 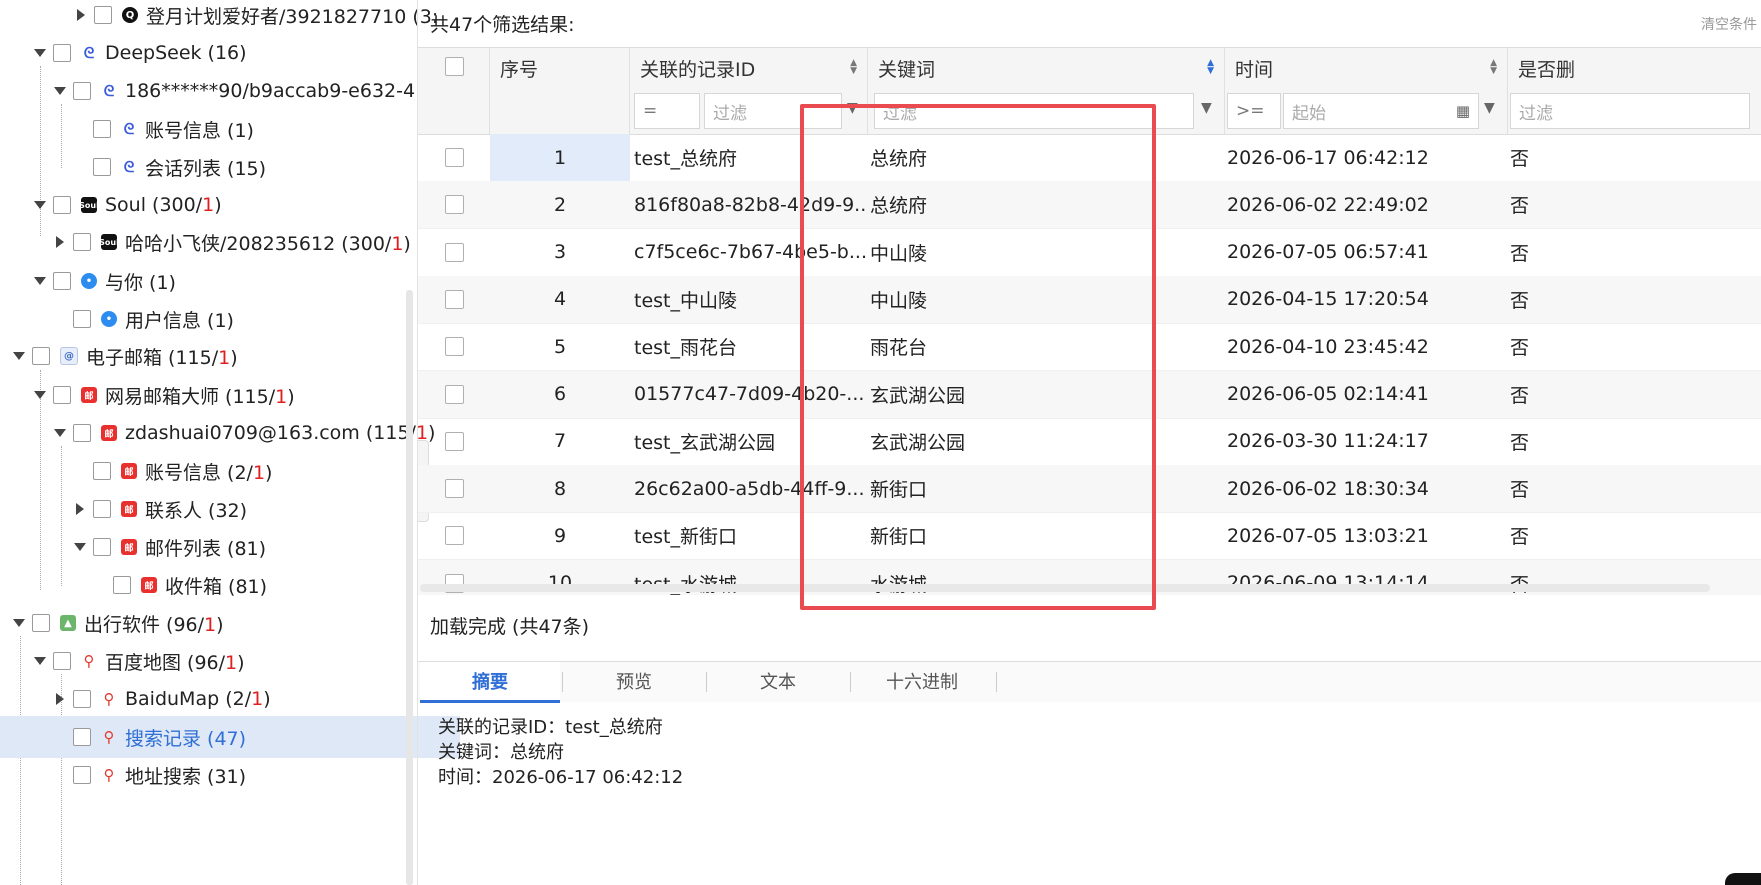 I want to click on qq-icon: Q, so click(x=130, y=15).